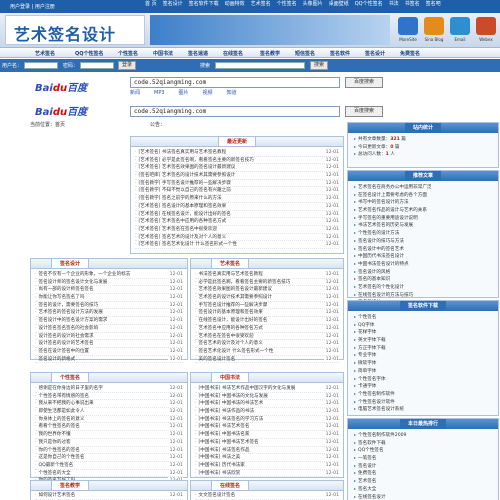  What do you see at coordinates (232, 305) in the screenshot?
I see `list-item-title: 手写签名设计推荐的一些解决步骤` at bounding box center [232, 305].